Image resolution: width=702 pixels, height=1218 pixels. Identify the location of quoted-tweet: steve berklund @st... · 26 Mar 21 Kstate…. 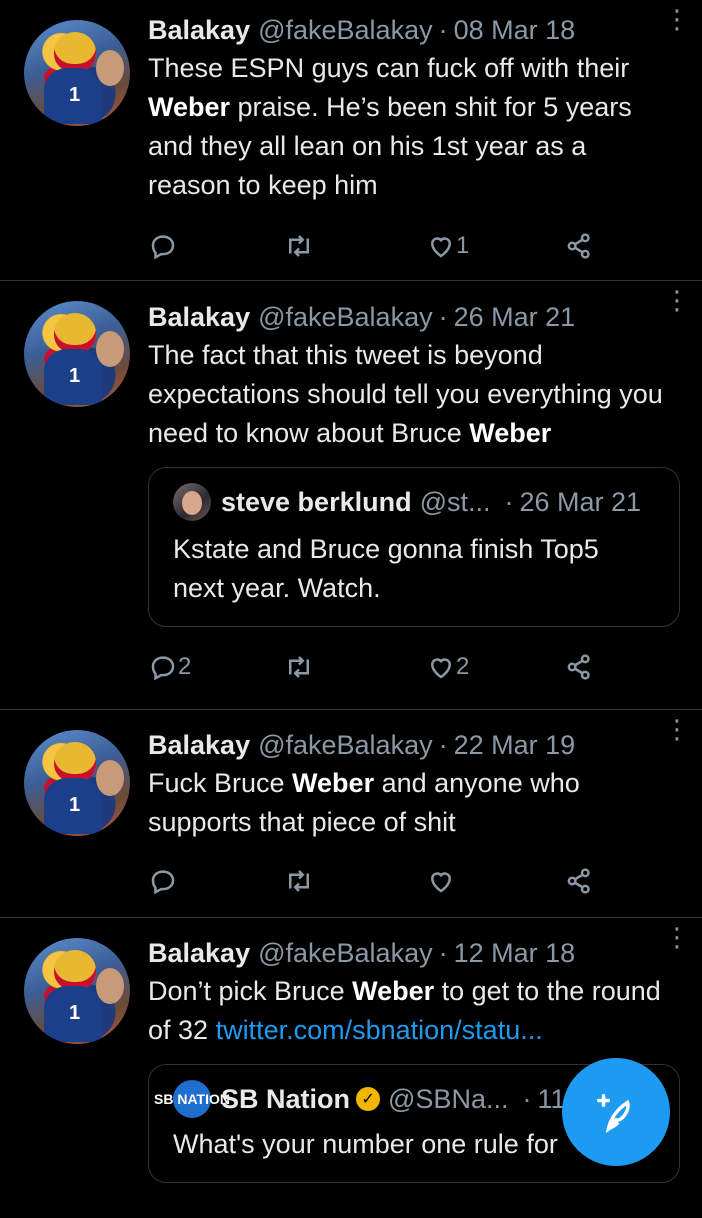
(414, 547).